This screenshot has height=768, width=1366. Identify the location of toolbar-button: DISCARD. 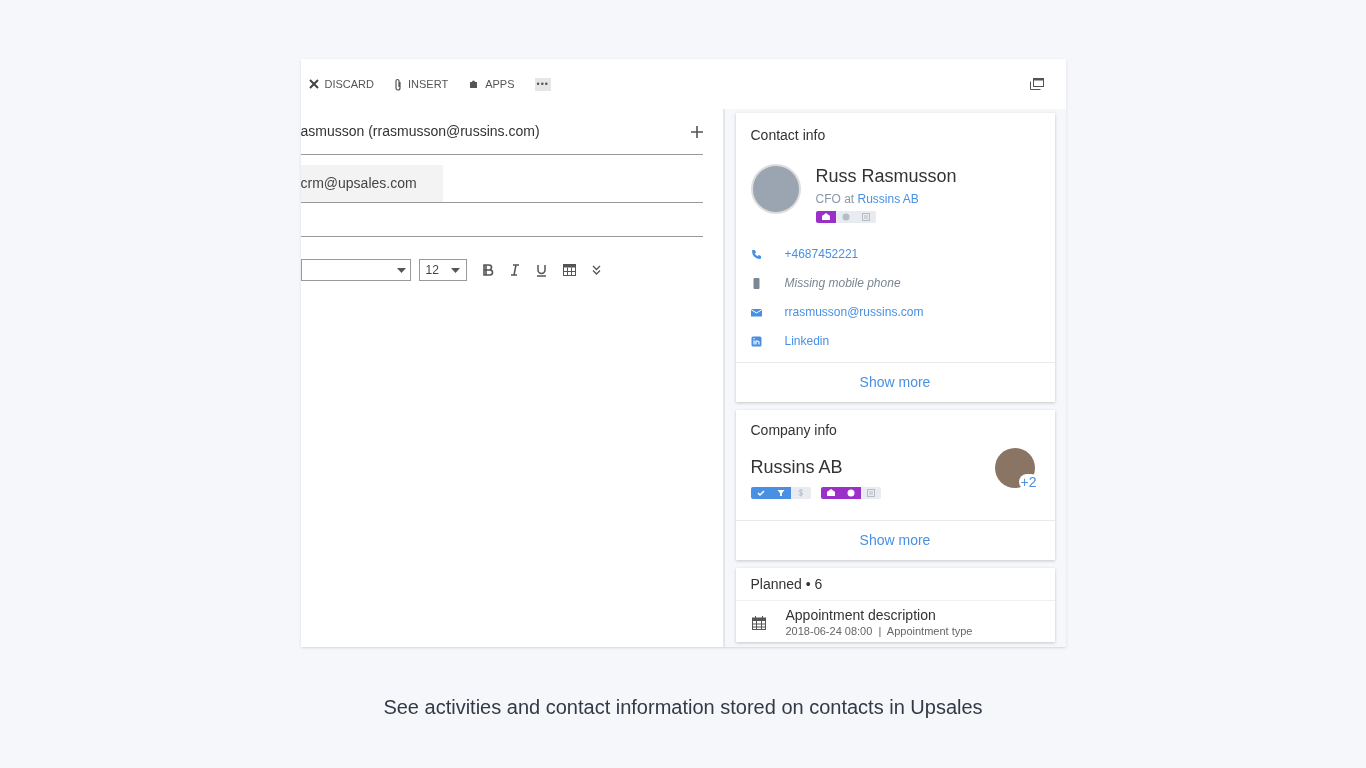
(341, 84).